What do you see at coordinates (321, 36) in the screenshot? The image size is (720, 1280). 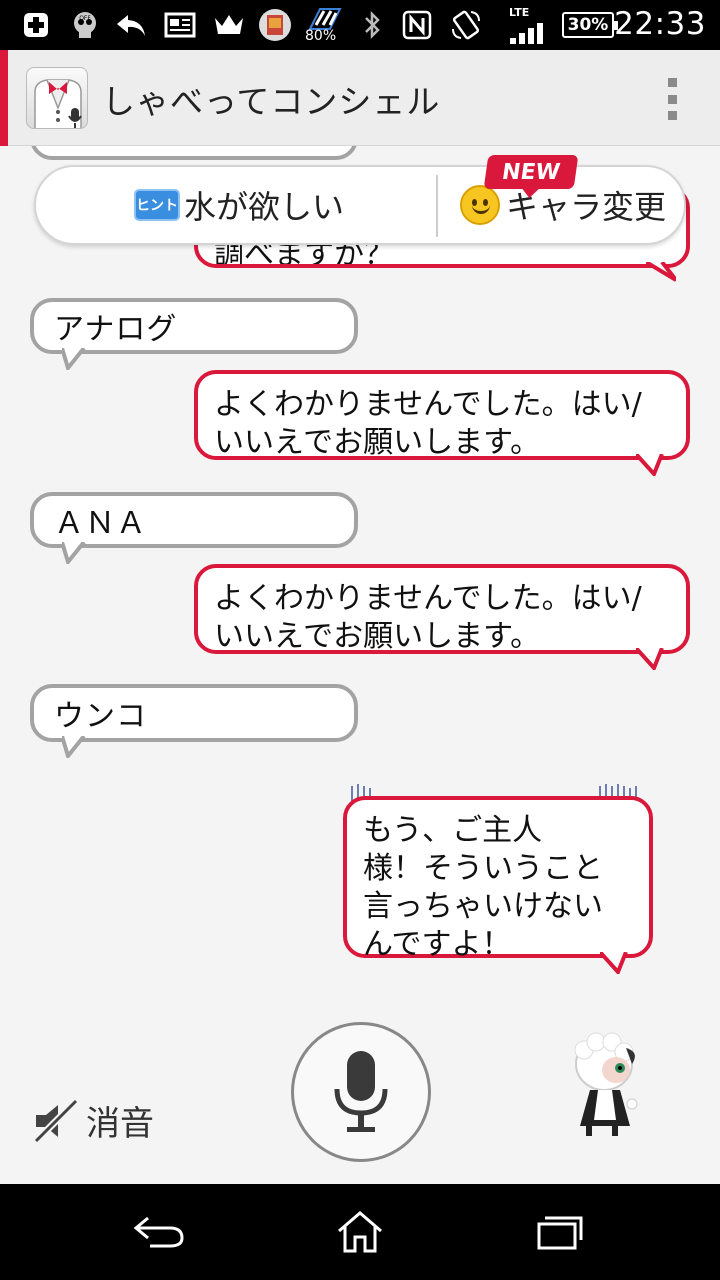 I see `data-percent: 80%` at bounding box center [321, 36].